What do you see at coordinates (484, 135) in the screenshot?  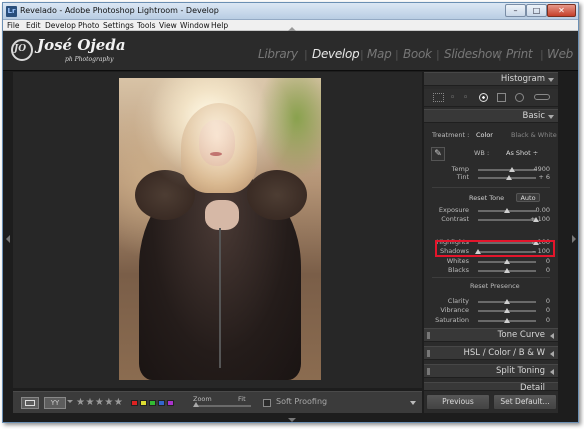 I see `treatment-color-option: Color` at bounding box center [484, 135].